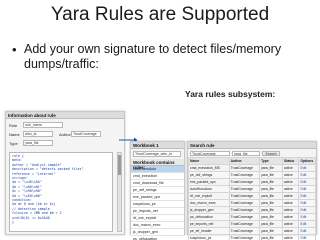  What do you see at coordinates (38, 134) in the screenshot?
I see `name-input: wbn_ts` at bounding box center [38, 134].